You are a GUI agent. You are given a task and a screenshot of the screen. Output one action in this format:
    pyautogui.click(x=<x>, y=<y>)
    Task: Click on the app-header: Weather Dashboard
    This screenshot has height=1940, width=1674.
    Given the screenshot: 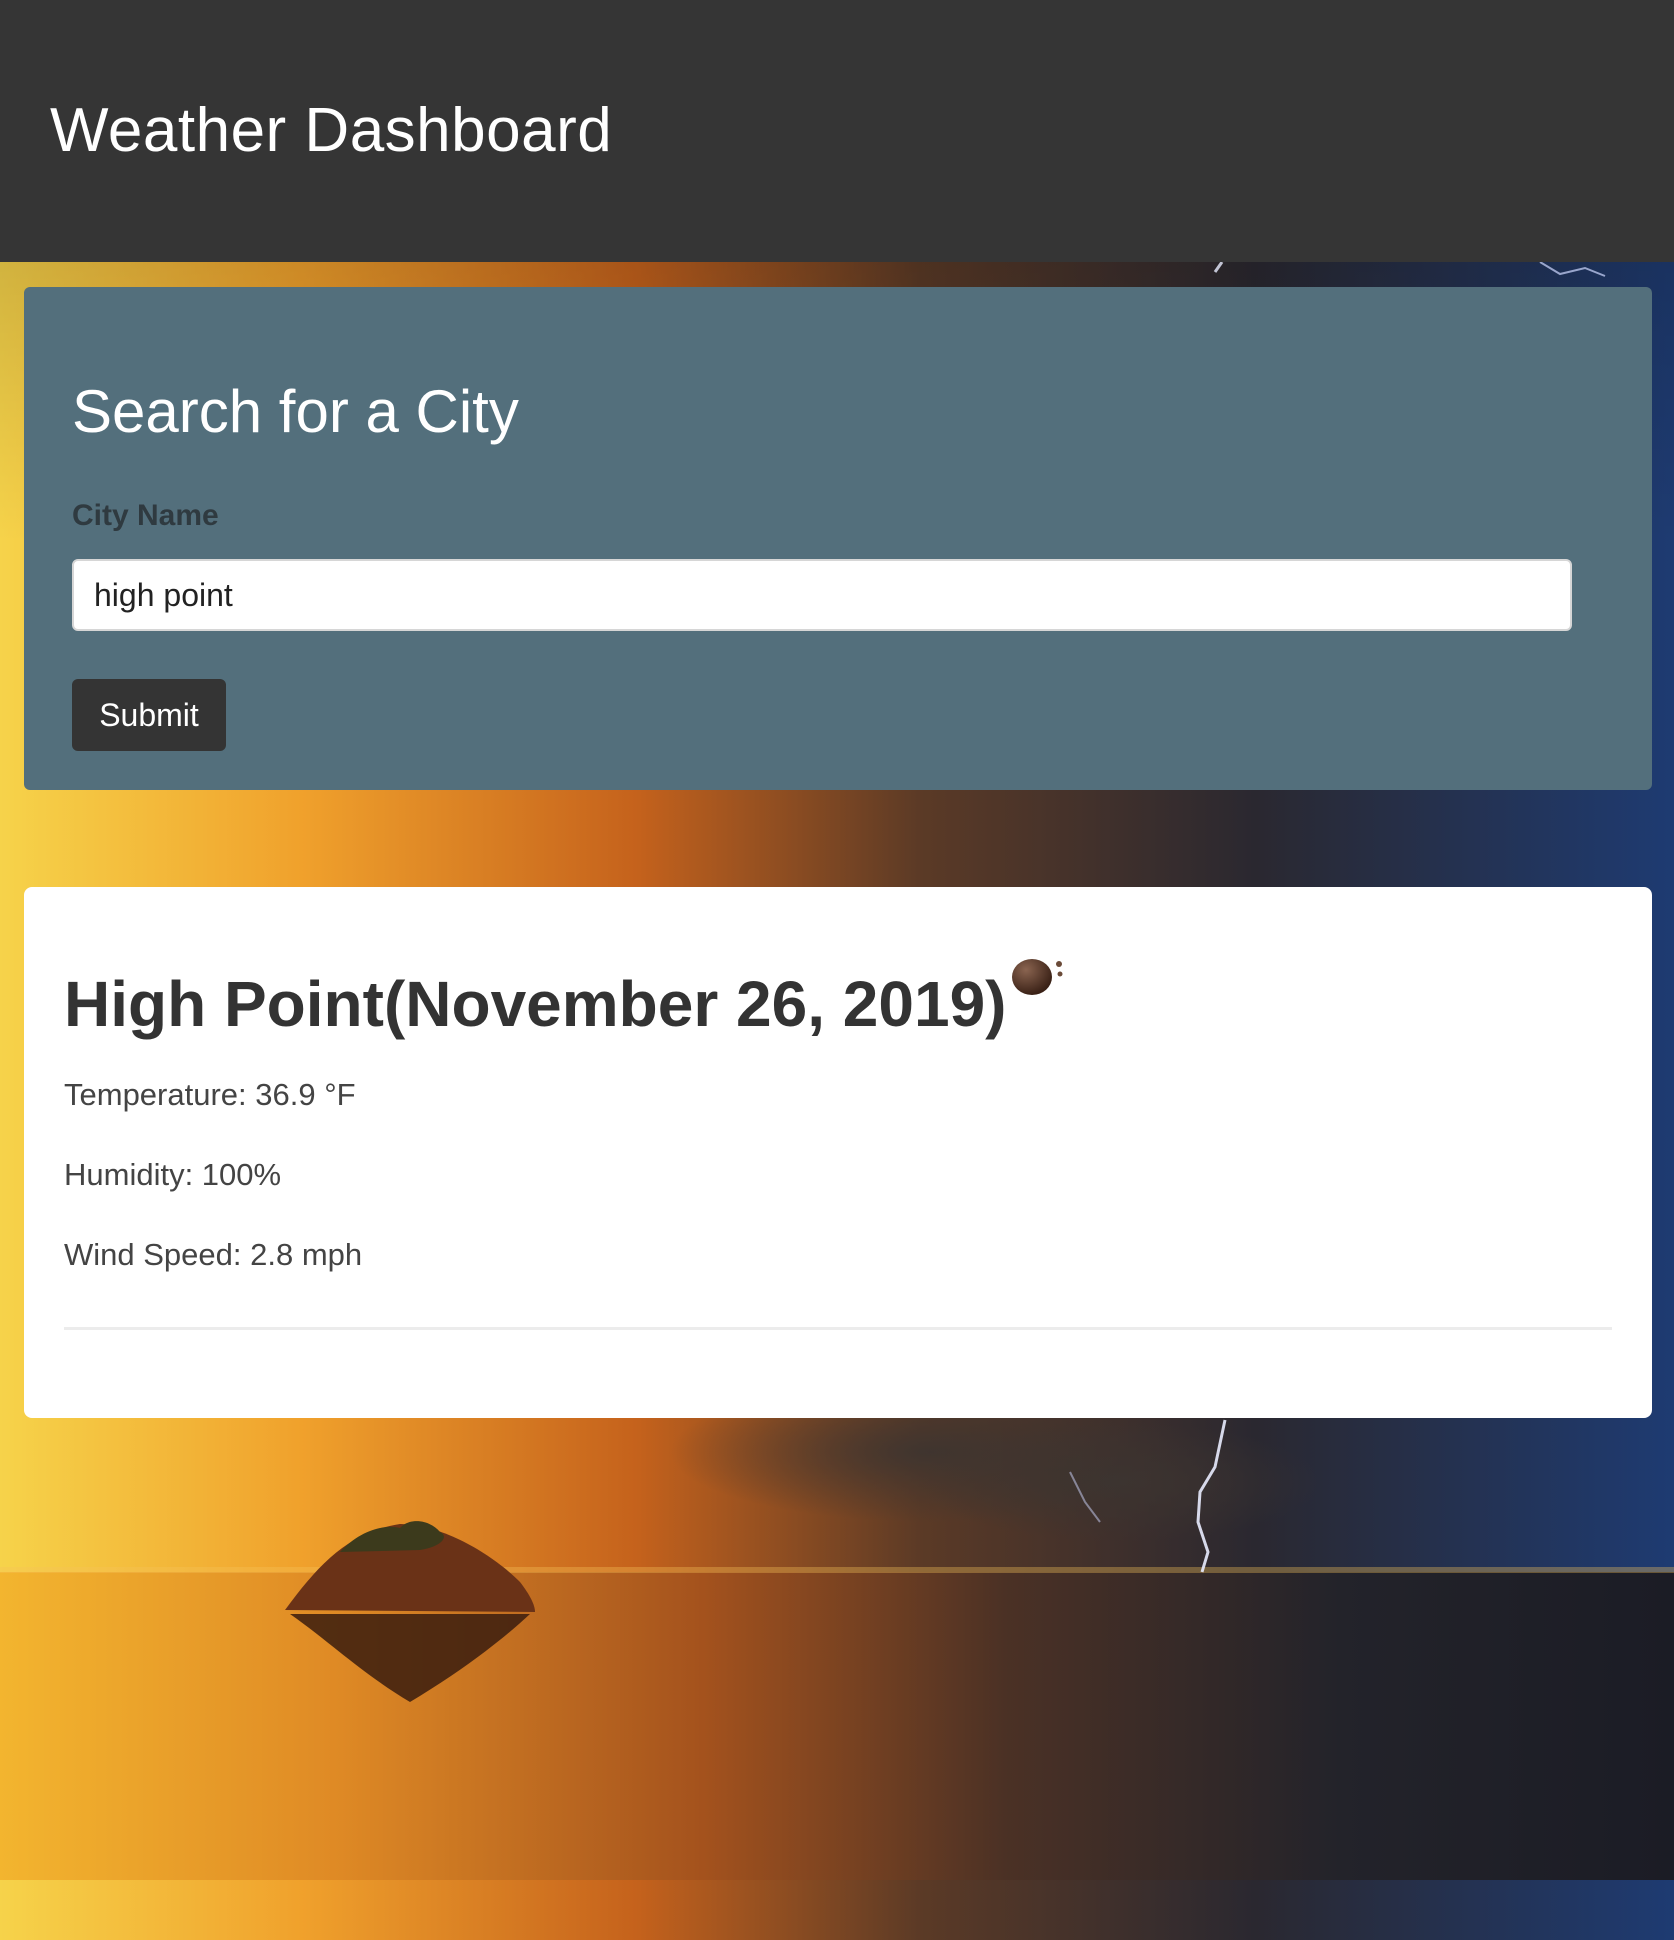 What is the action you would take?
    pyautogui.click(x=837, y=131)
    